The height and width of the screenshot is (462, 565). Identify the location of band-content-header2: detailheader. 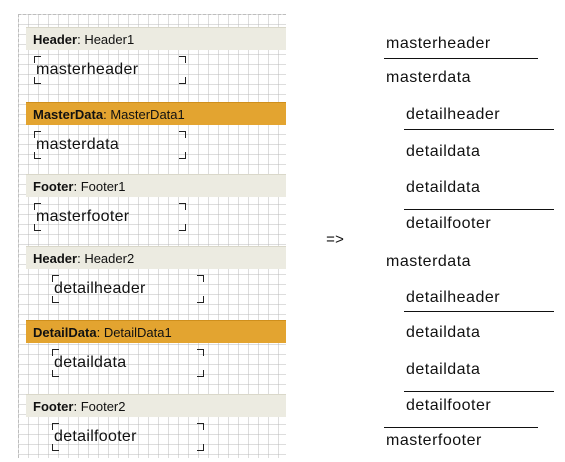
(156, 291).